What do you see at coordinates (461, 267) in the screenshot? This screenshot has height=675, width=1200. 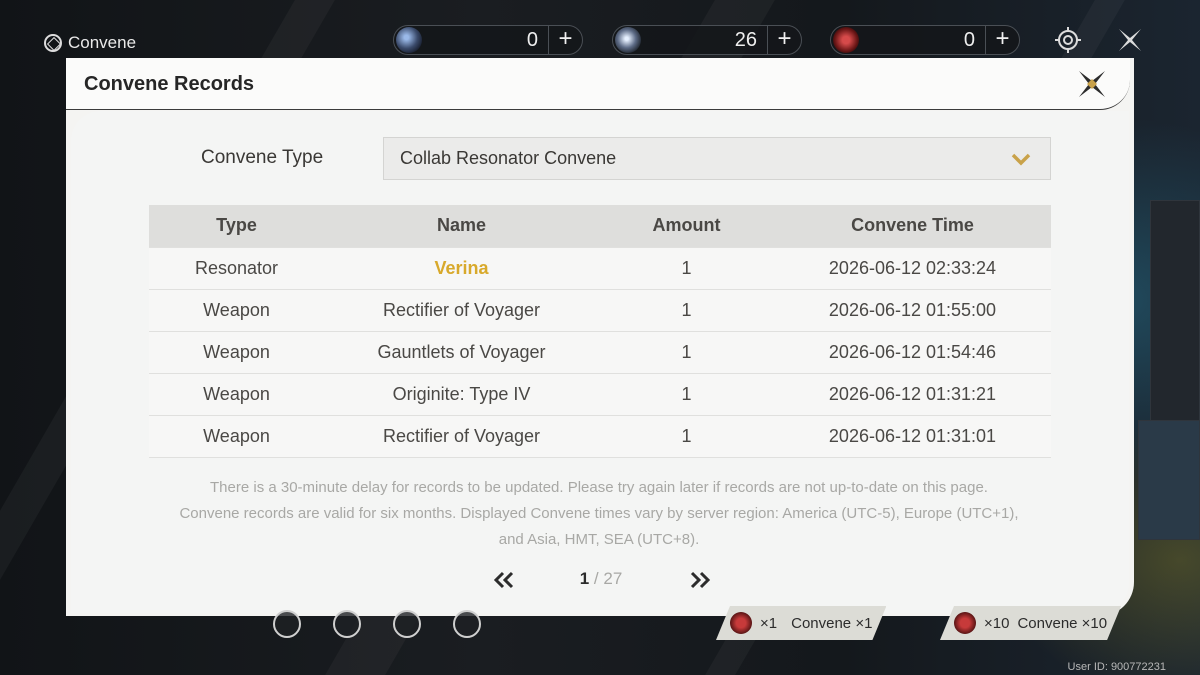 I see `row-name: Verina` at bounding box center [461, 267].